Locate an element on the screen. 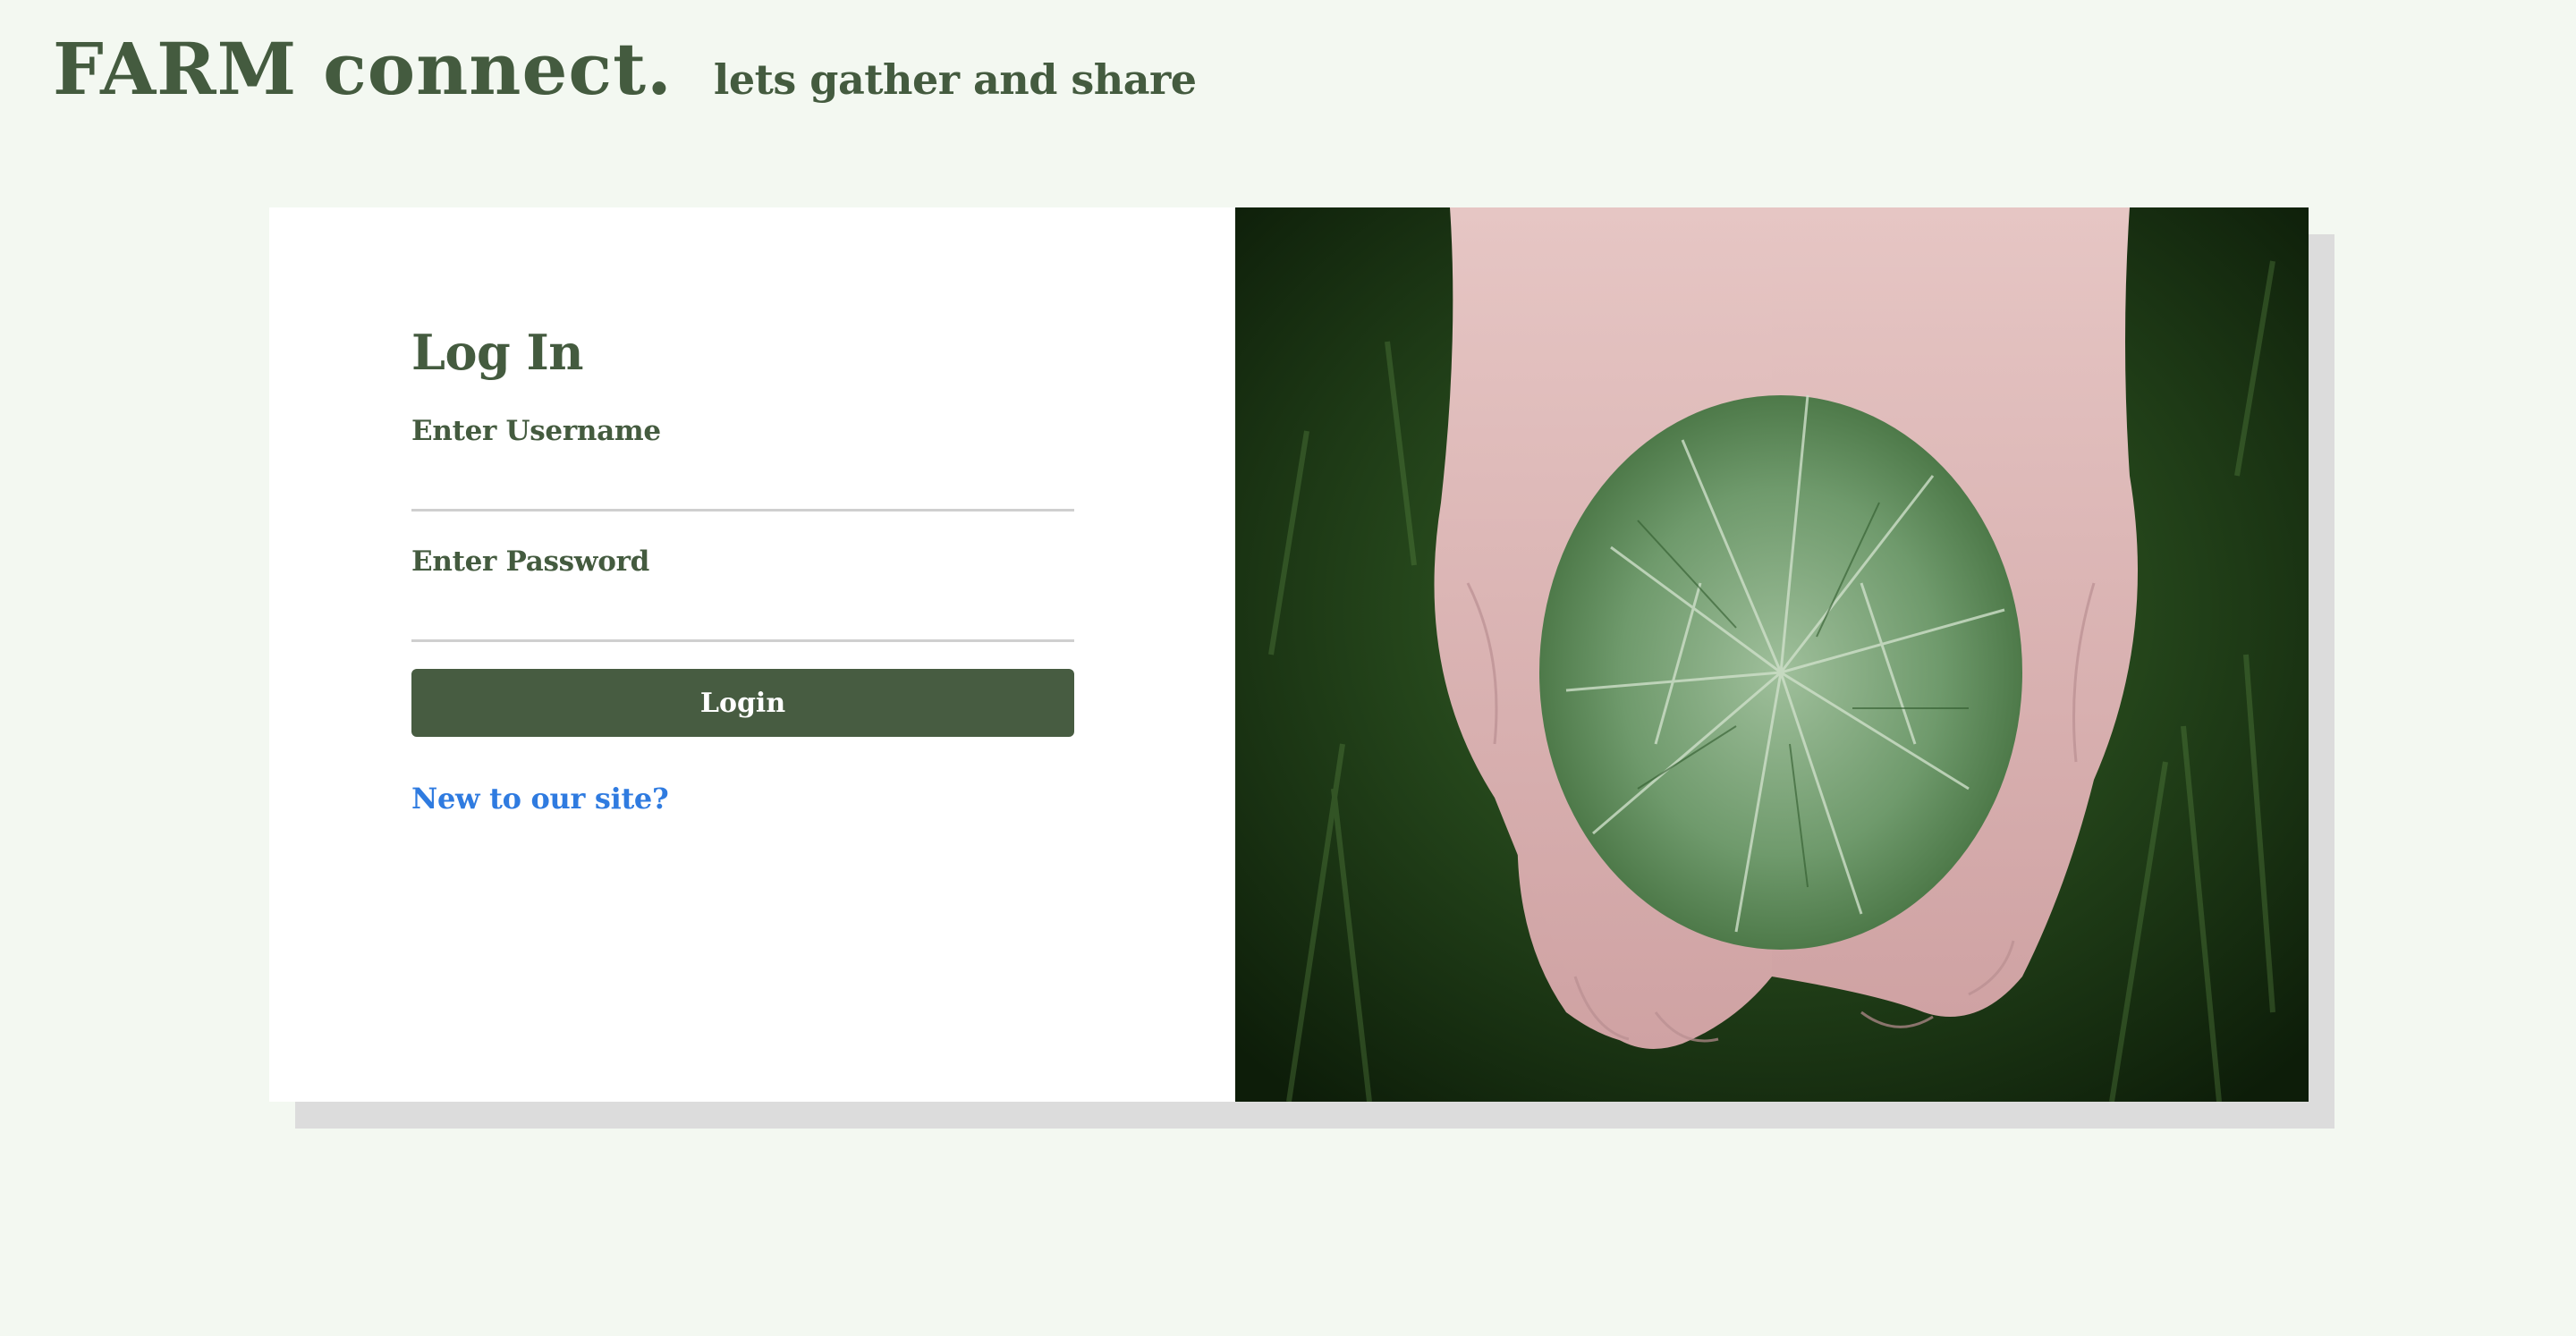 The height and width of the screenshot is (1336, 2576). username-label: Enter Username is located at coordinates (536, 431).